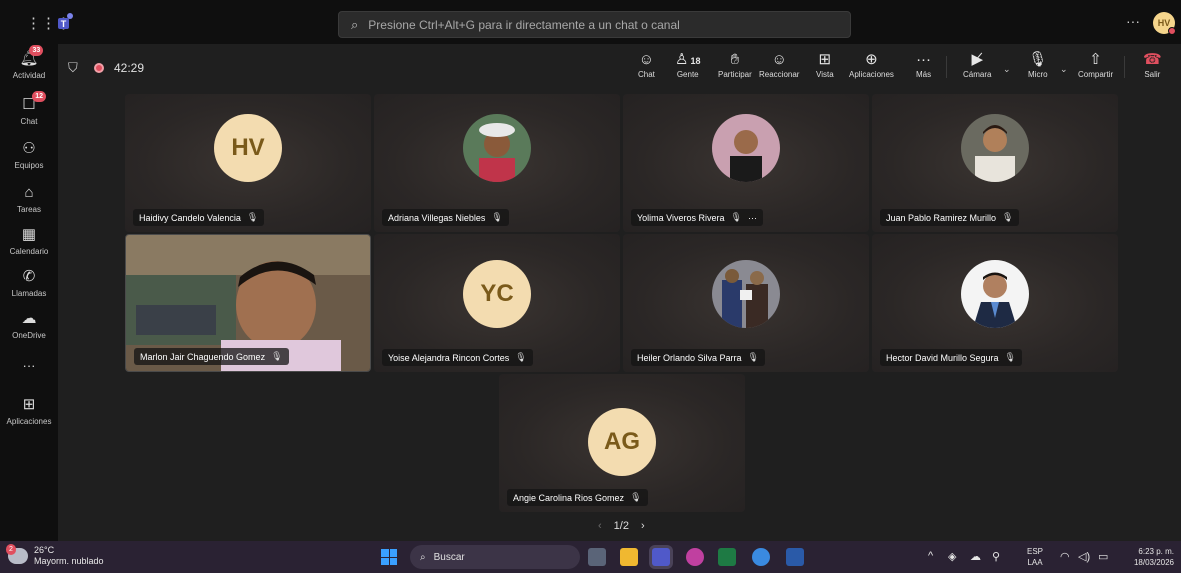 Image resolution: width=1181 pixels, height=573 pixels. I want to click on meeting-timer: 42:29, so click(129, 68).